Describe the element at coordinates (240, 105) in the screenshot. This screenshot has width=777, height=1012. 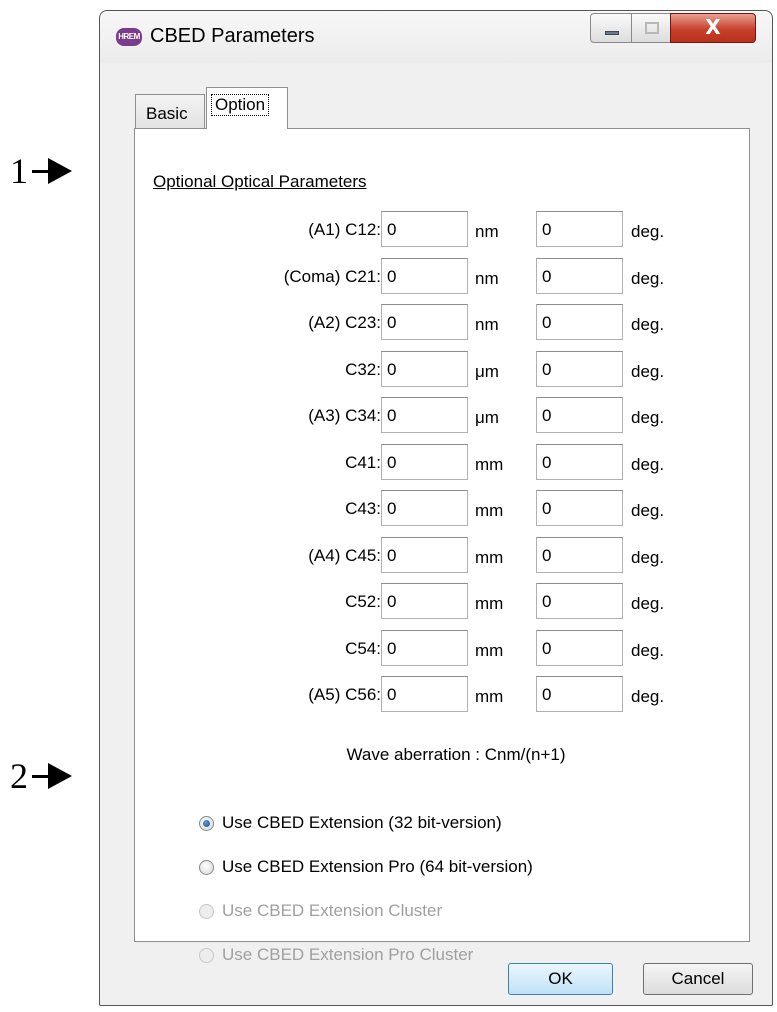
I see `tab-option-label: Option` at that location.